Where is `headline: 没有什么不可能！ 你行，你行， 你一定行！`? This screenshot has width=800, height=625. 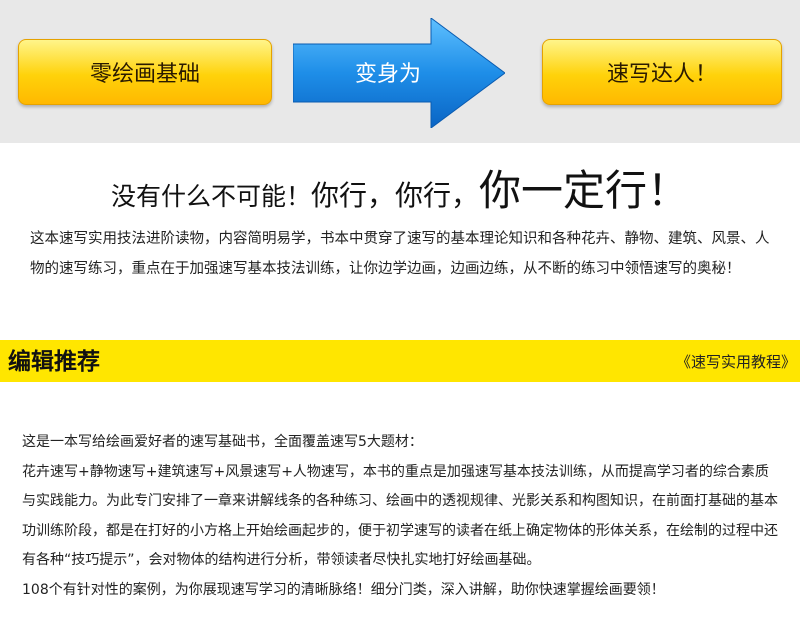
headline: 没有什么不可能！ 你行，你行， 你一定行！ is located at coordinates (400, 188).